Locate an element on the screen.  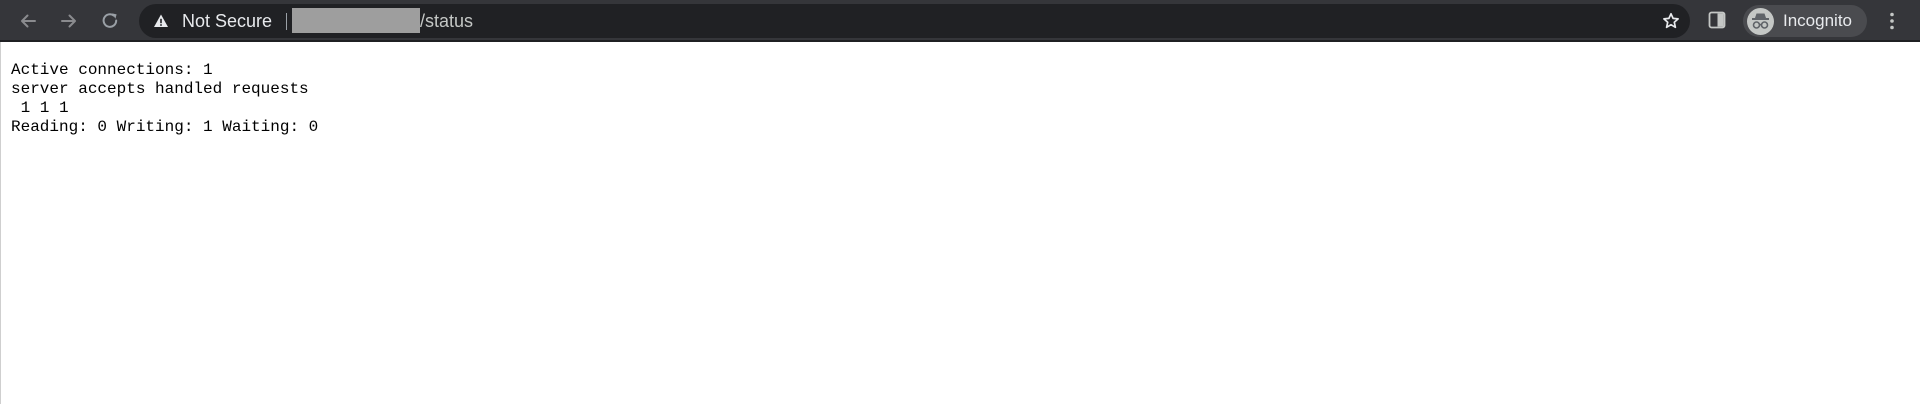
security-status-label: Not Secure is located at coordinates (227, 21).